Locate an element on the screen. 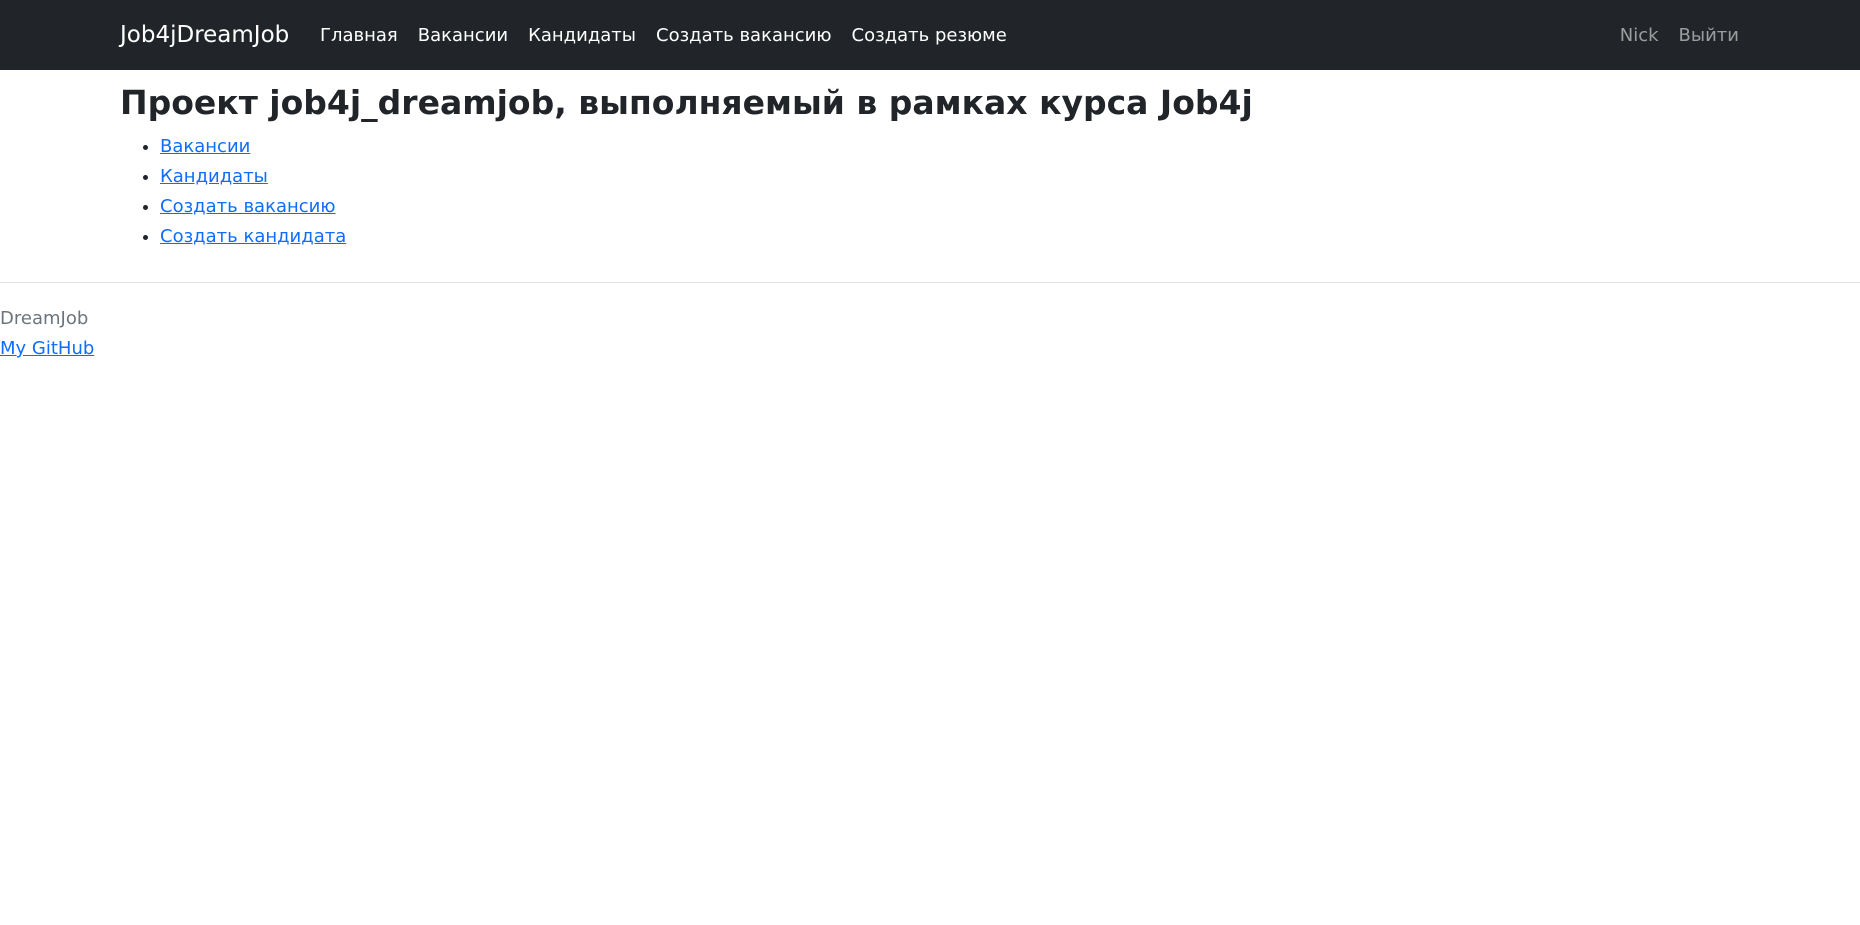 The image size is (1860, 925). nav-link-home: Главная is located at coordinates (359, 35).